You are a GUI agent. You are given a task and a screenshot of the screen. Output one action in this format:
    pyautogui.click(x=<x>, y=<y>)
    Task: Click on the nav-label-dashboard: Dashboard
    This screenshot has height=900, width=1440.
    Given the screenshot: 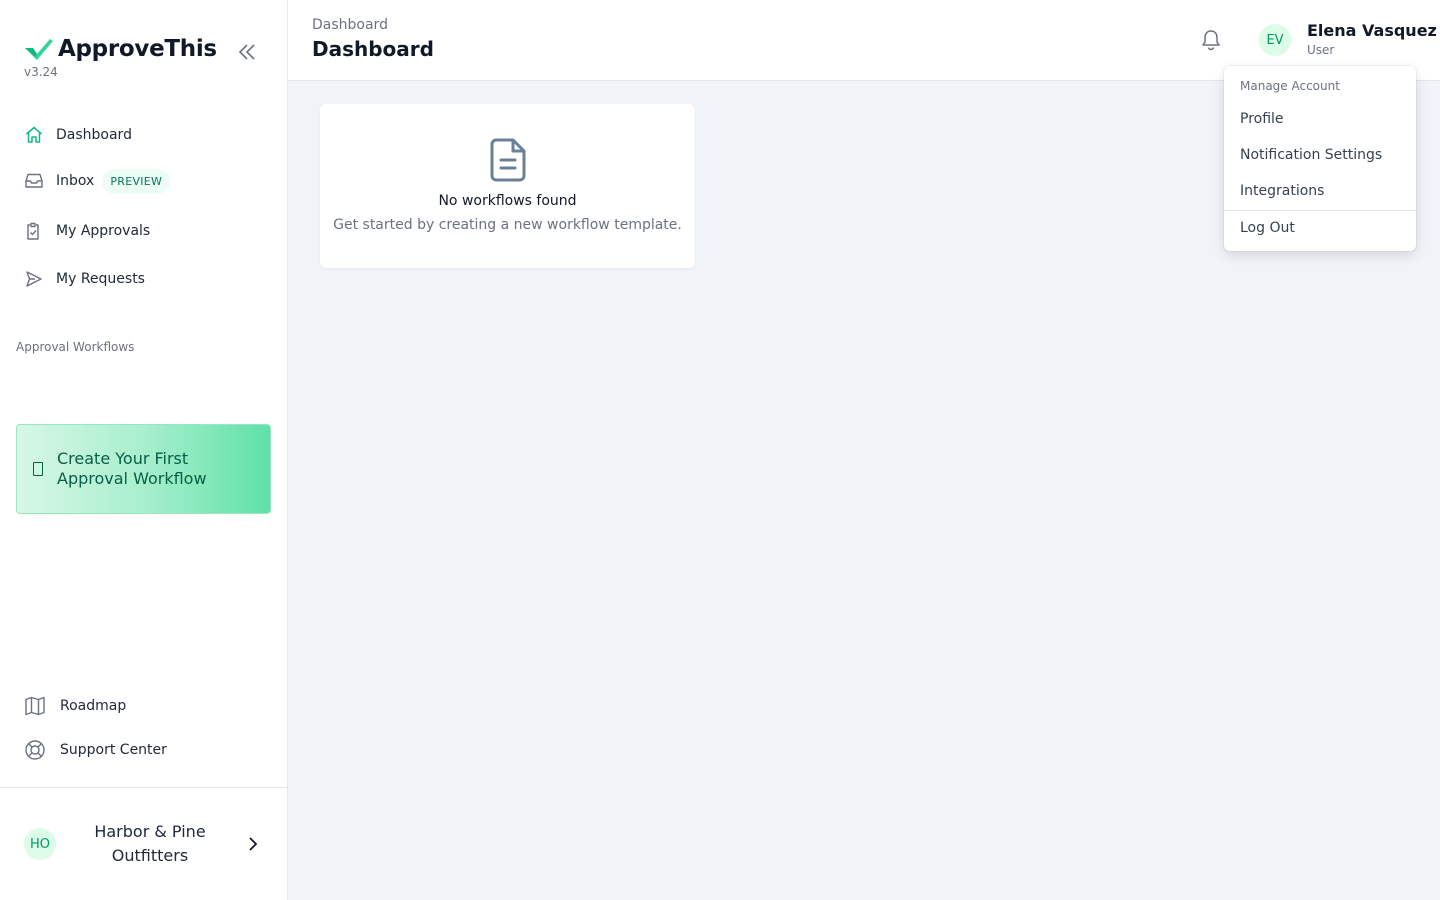 What is the action you would take?
    pyautogui.click(x=94, y=135)
    